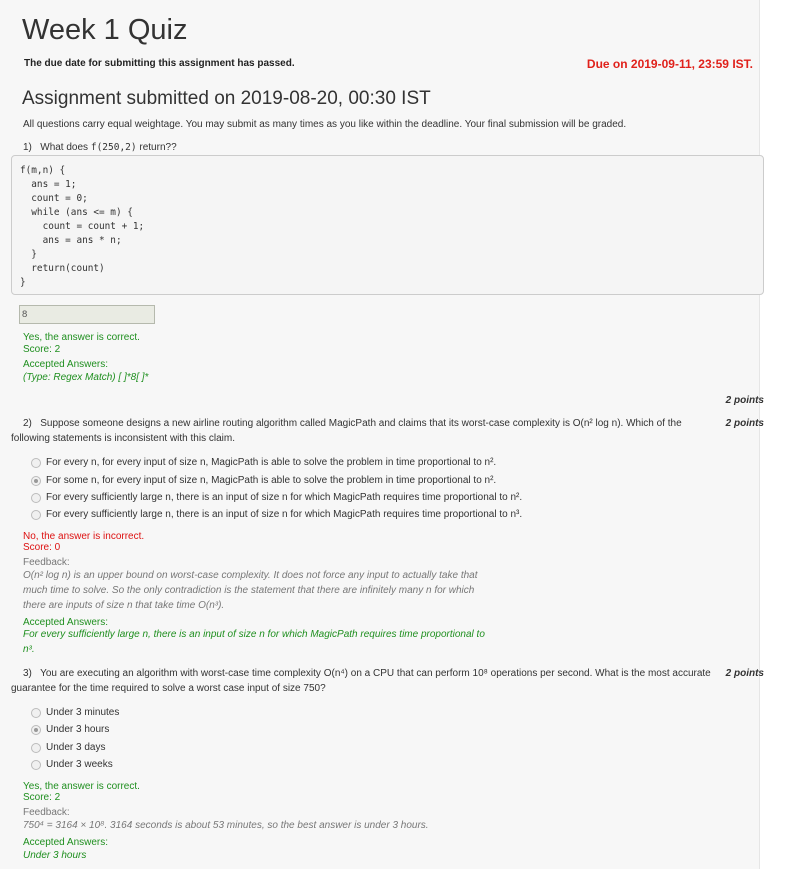 The image size is (799, 869). Describe the element at coordinates (78, 729) in the screenshot. I see `option-label: Under 3 hours` at that location.